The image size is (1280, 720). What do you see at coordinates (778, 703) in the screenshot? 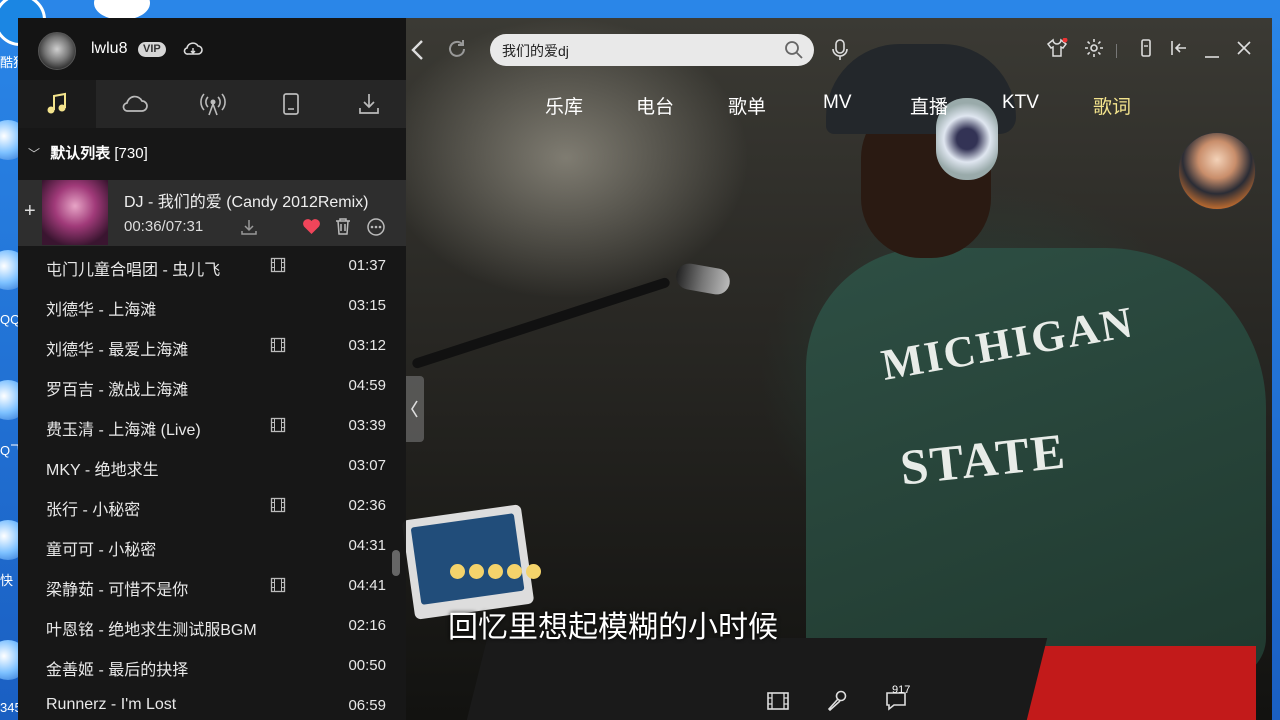
I see `mv-film-icon` at bounding box center [778, 703].